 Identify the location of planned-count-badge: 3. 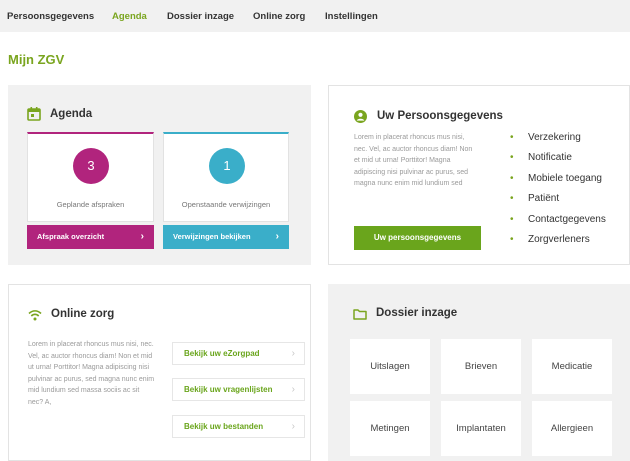
(91, 166).